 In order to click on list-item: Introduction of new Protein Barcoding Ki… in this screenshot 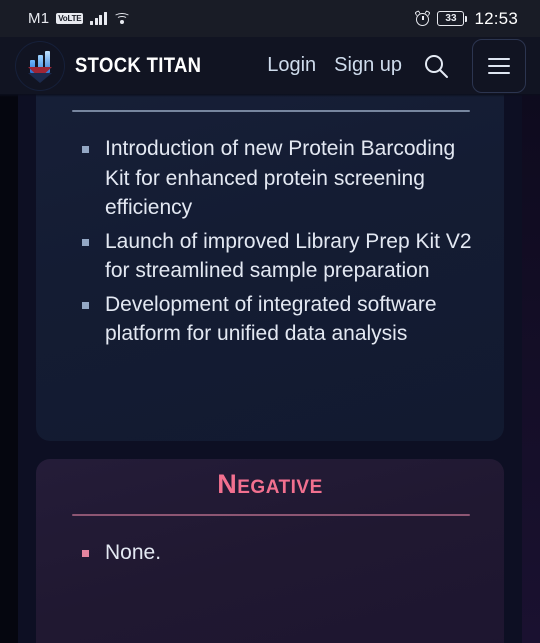, I will do `click(279, 178)`.